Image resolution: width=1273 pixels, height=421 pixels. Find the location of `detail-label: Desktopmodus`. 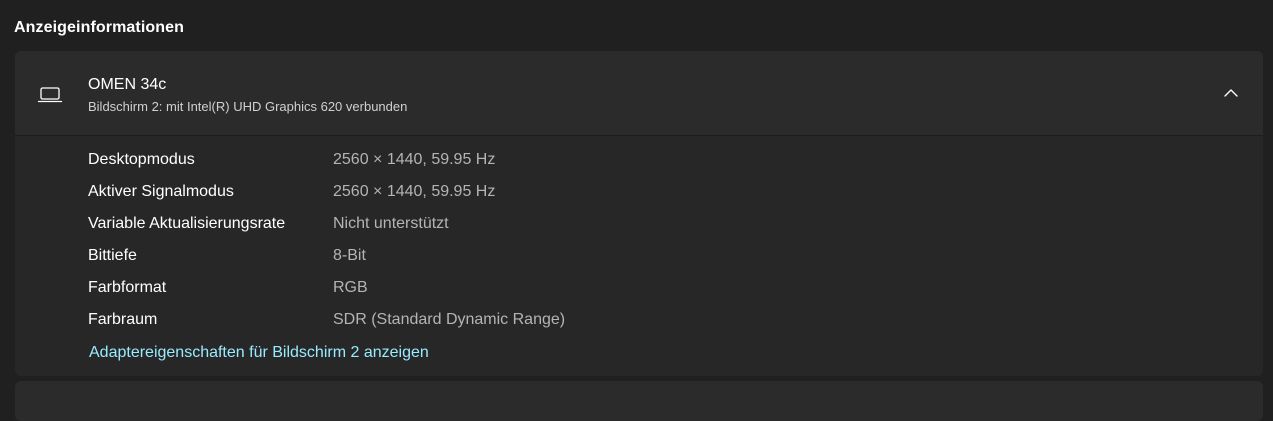

detail-label: Desktopmodus is located at coordinates (141, 159).